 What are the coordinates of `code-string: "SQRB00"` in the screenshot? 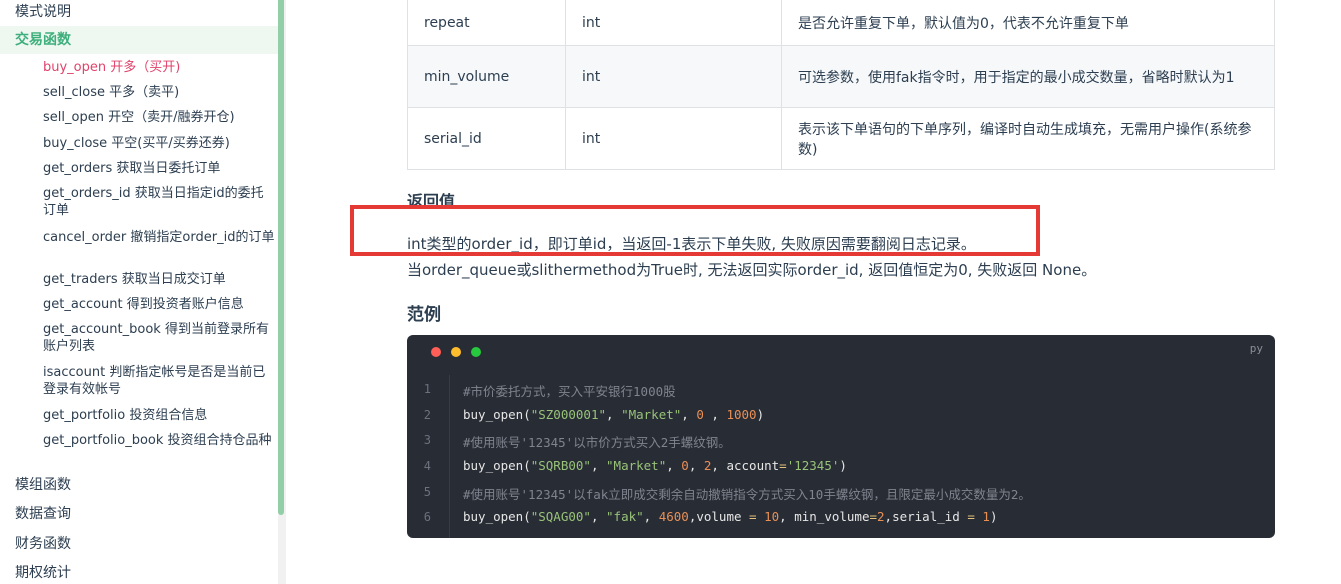 It's located at (560, 465).